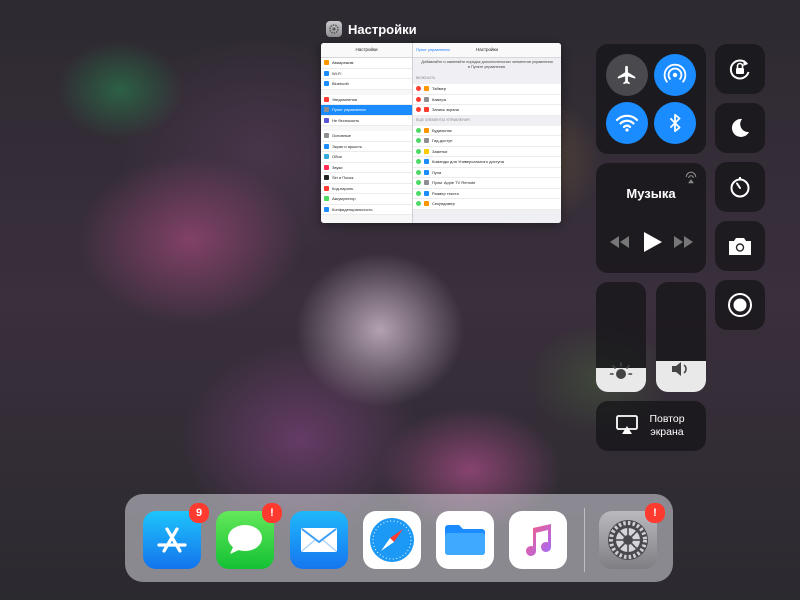  What do you see at coordinates (366, 84) in the screenshot?
I see `sidebar-item: Bluetooth` at bounding box center [366, 84].